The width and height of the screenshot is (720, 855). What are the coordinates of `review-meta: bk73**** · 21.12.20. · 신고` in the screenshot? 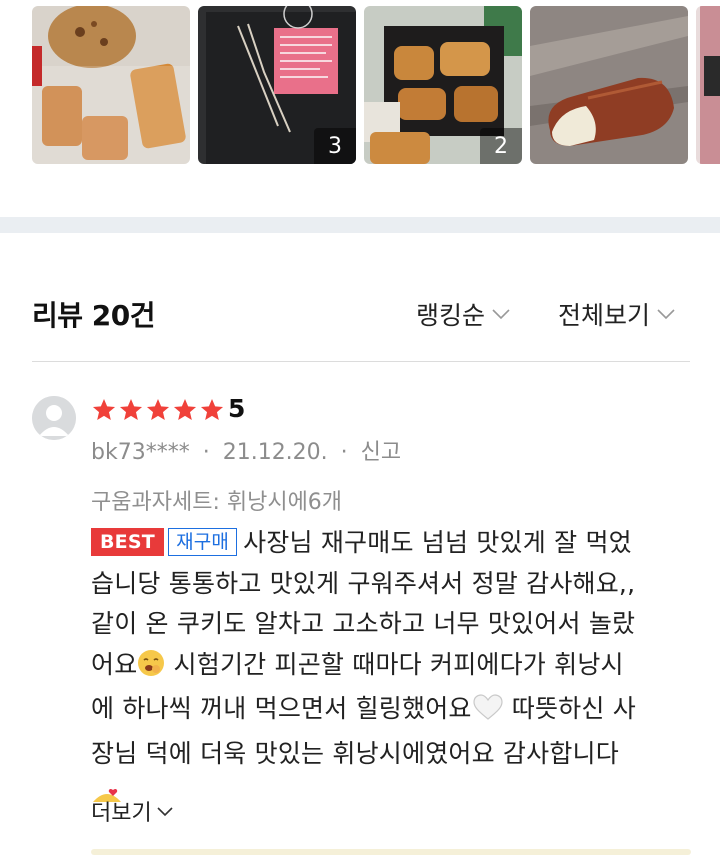 It's located at (246, 450).